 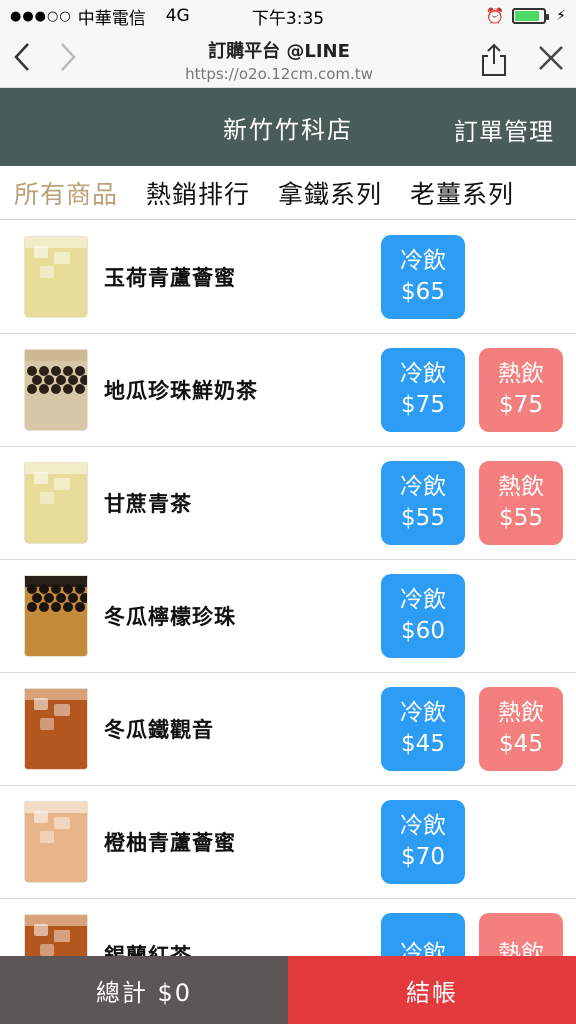 I want to click on category-tabs: 所有商品 熱銷排行 拿鐵系列 老薑系列, so click(x=288, y=193).